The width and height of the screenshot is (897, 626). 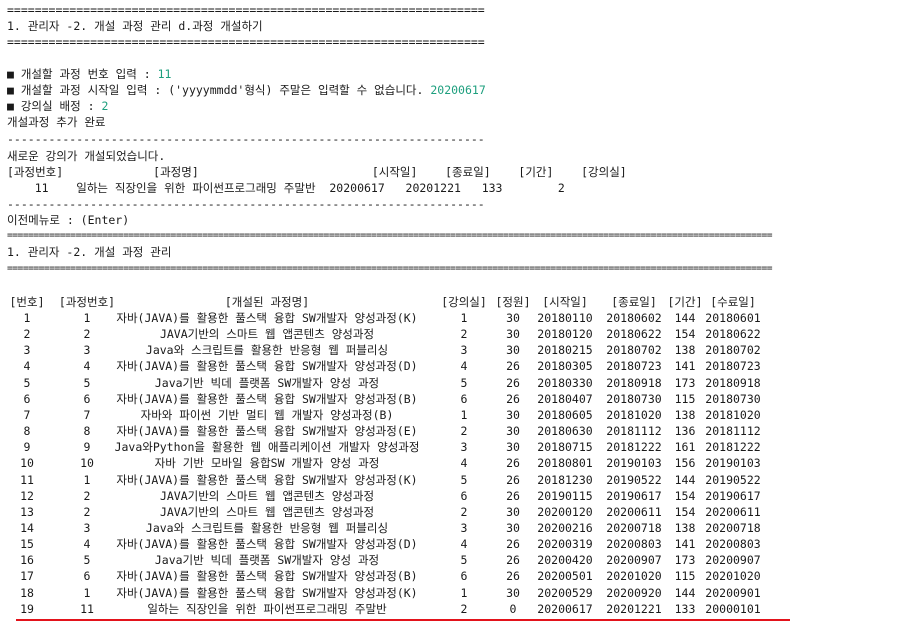 I want to click on table-cell: 자바(JAVA)를 활용한 풀스택 융합 SW개발자 양성과정(B), so click(x=267, y=576).